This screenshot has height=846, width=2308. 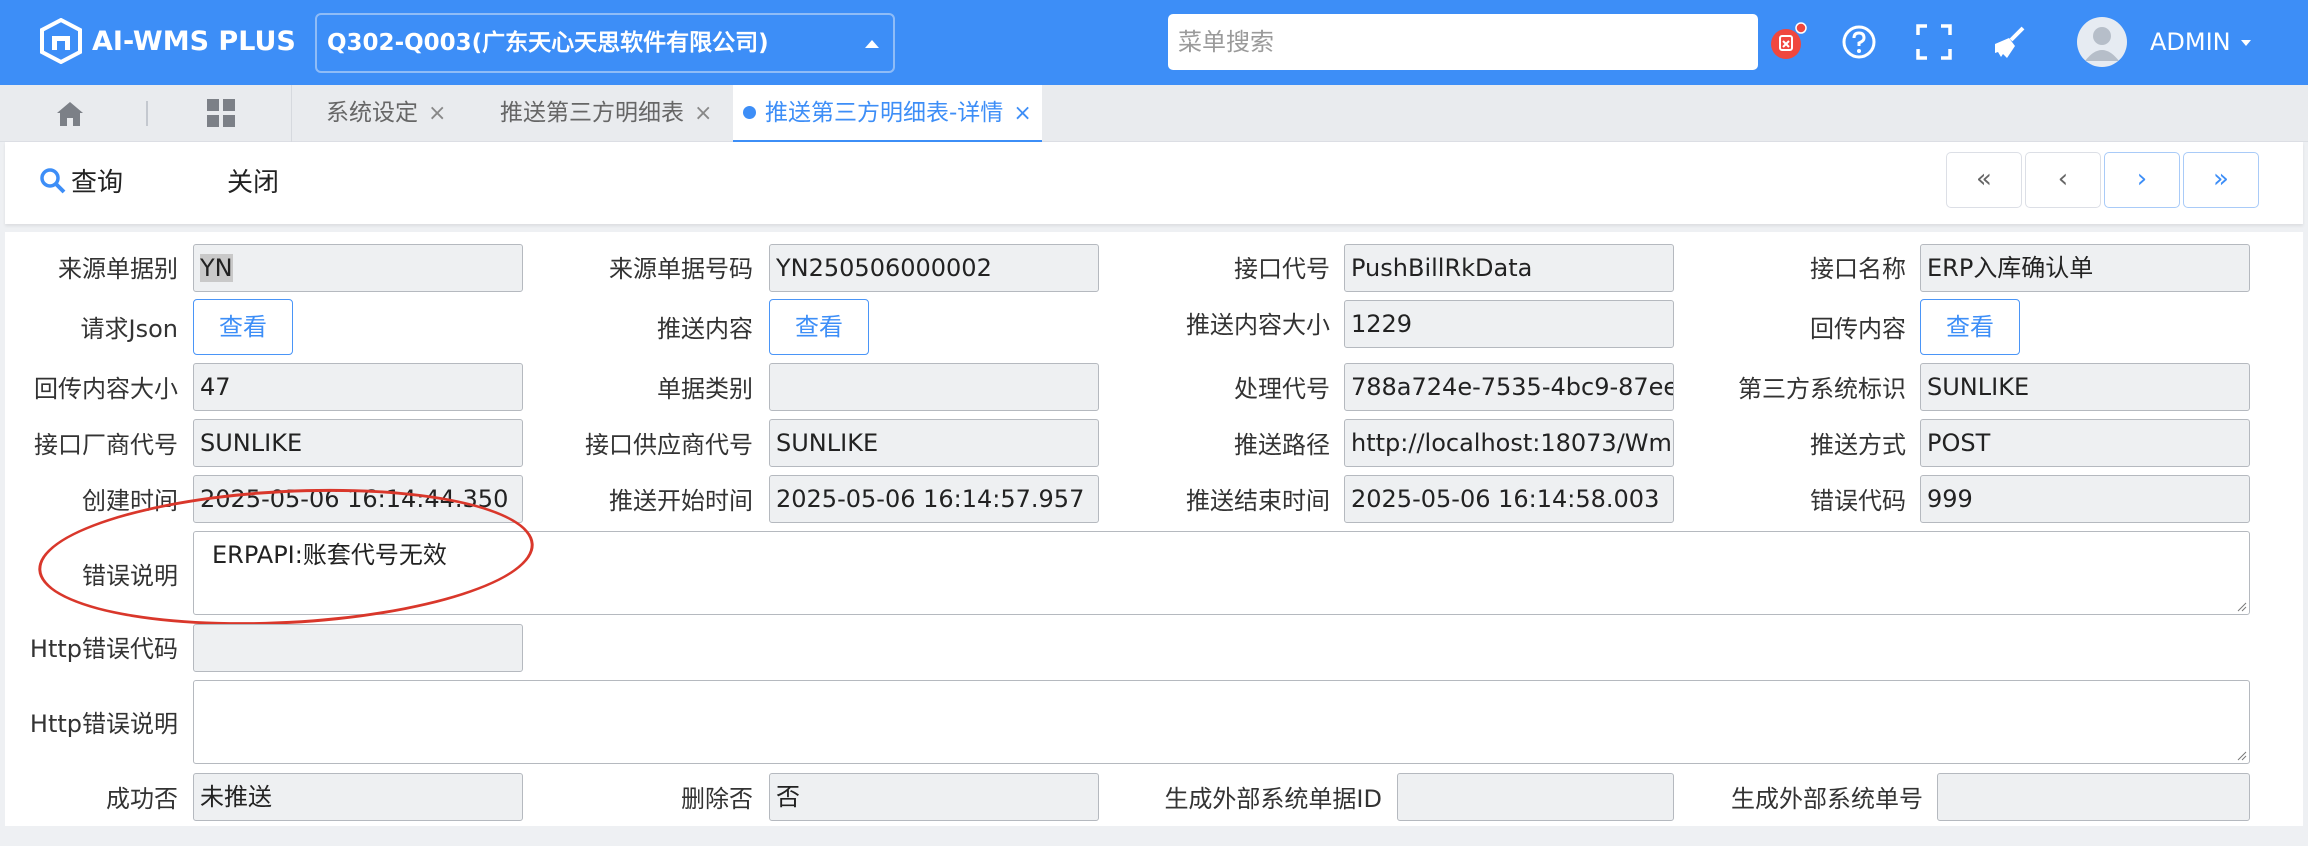 What do you see at coordinates (819, 327) in the screenshot?
I see `view-push-content-button: 查看` at bounding box center [819, 327].